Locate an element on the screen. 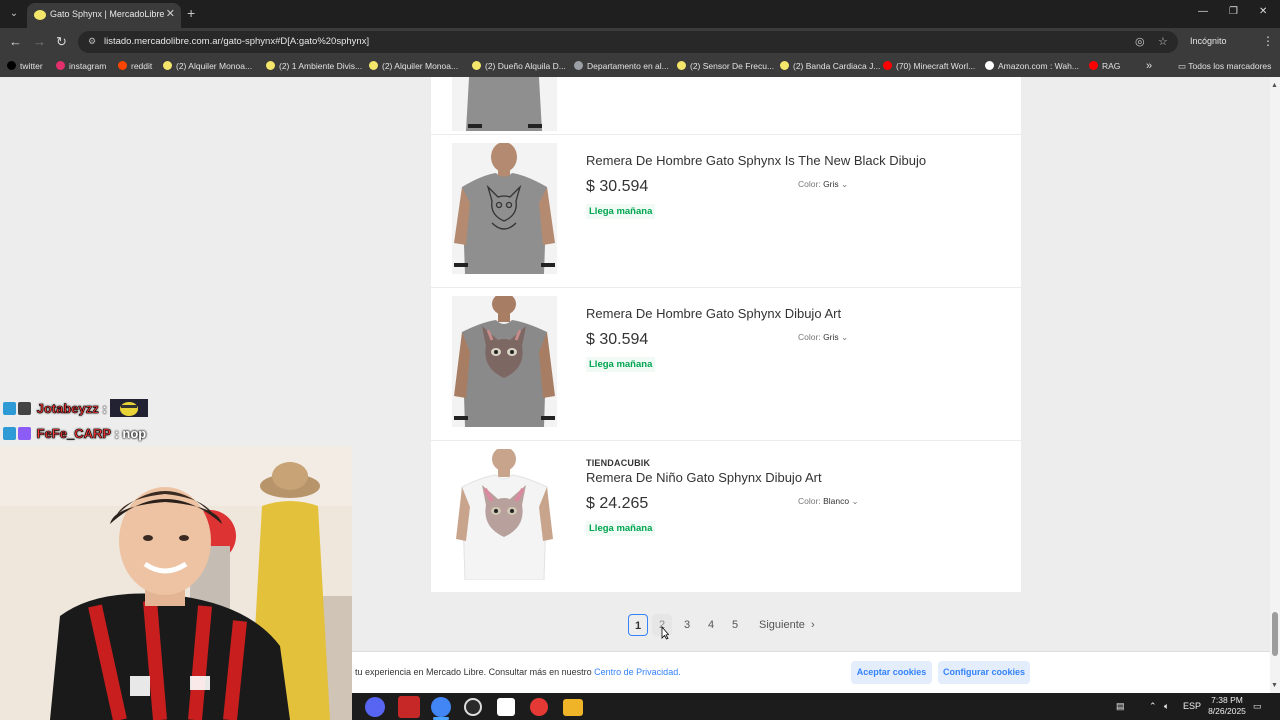 This screenshot has width=1280, height=720. bookmark-item: instagram is located at coordinates (81, 66).